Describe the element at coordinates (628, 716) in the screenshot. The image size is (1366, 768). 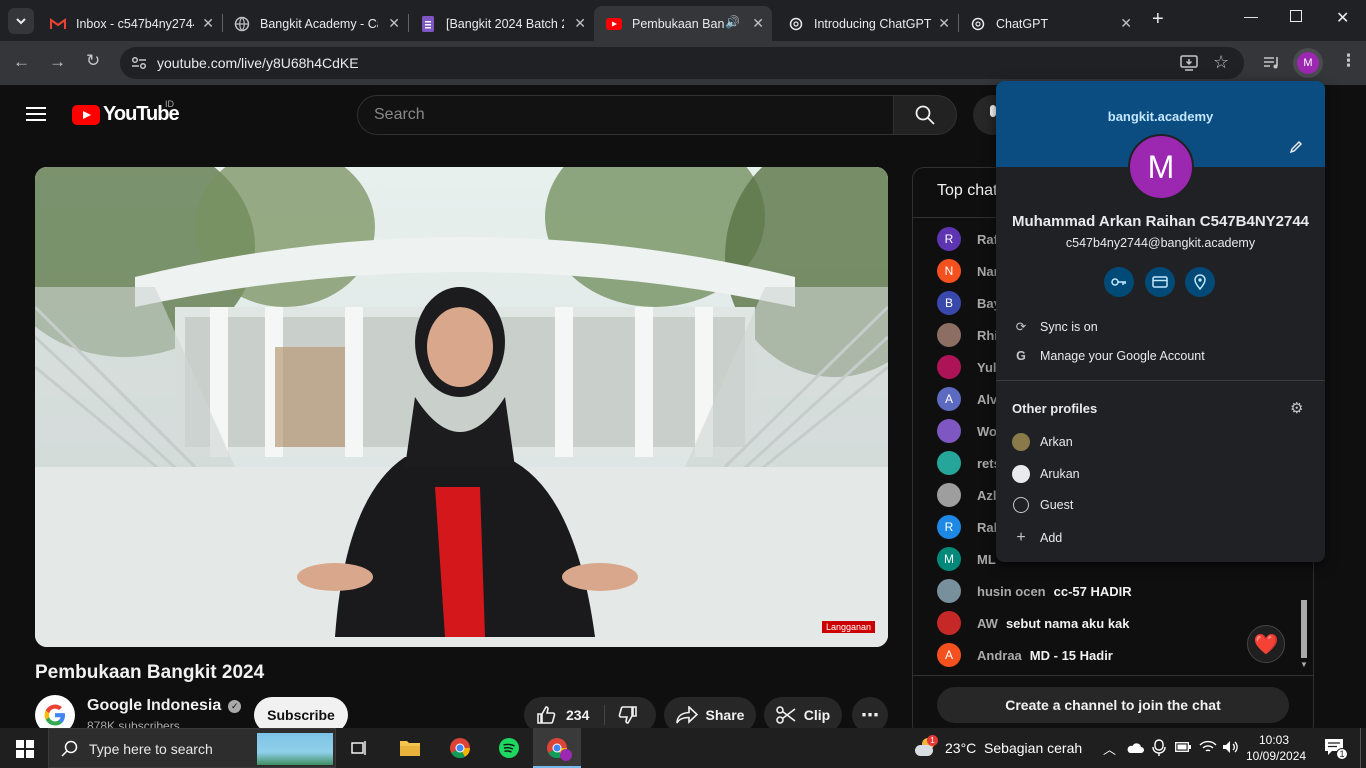
I see `dislike-button` at that location.